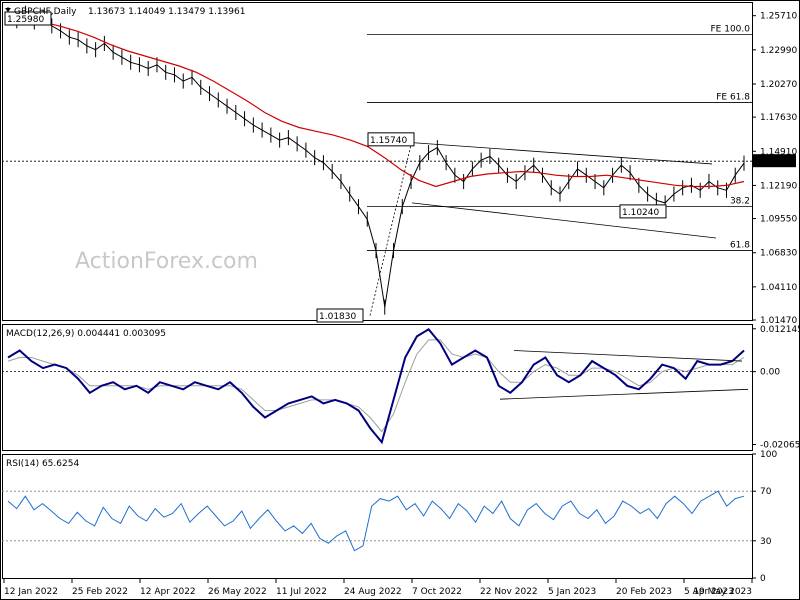 The height and width of the screenshot is (600, 800). I want to click on price-y-tick-label: 1.17630, so click(778, 118).